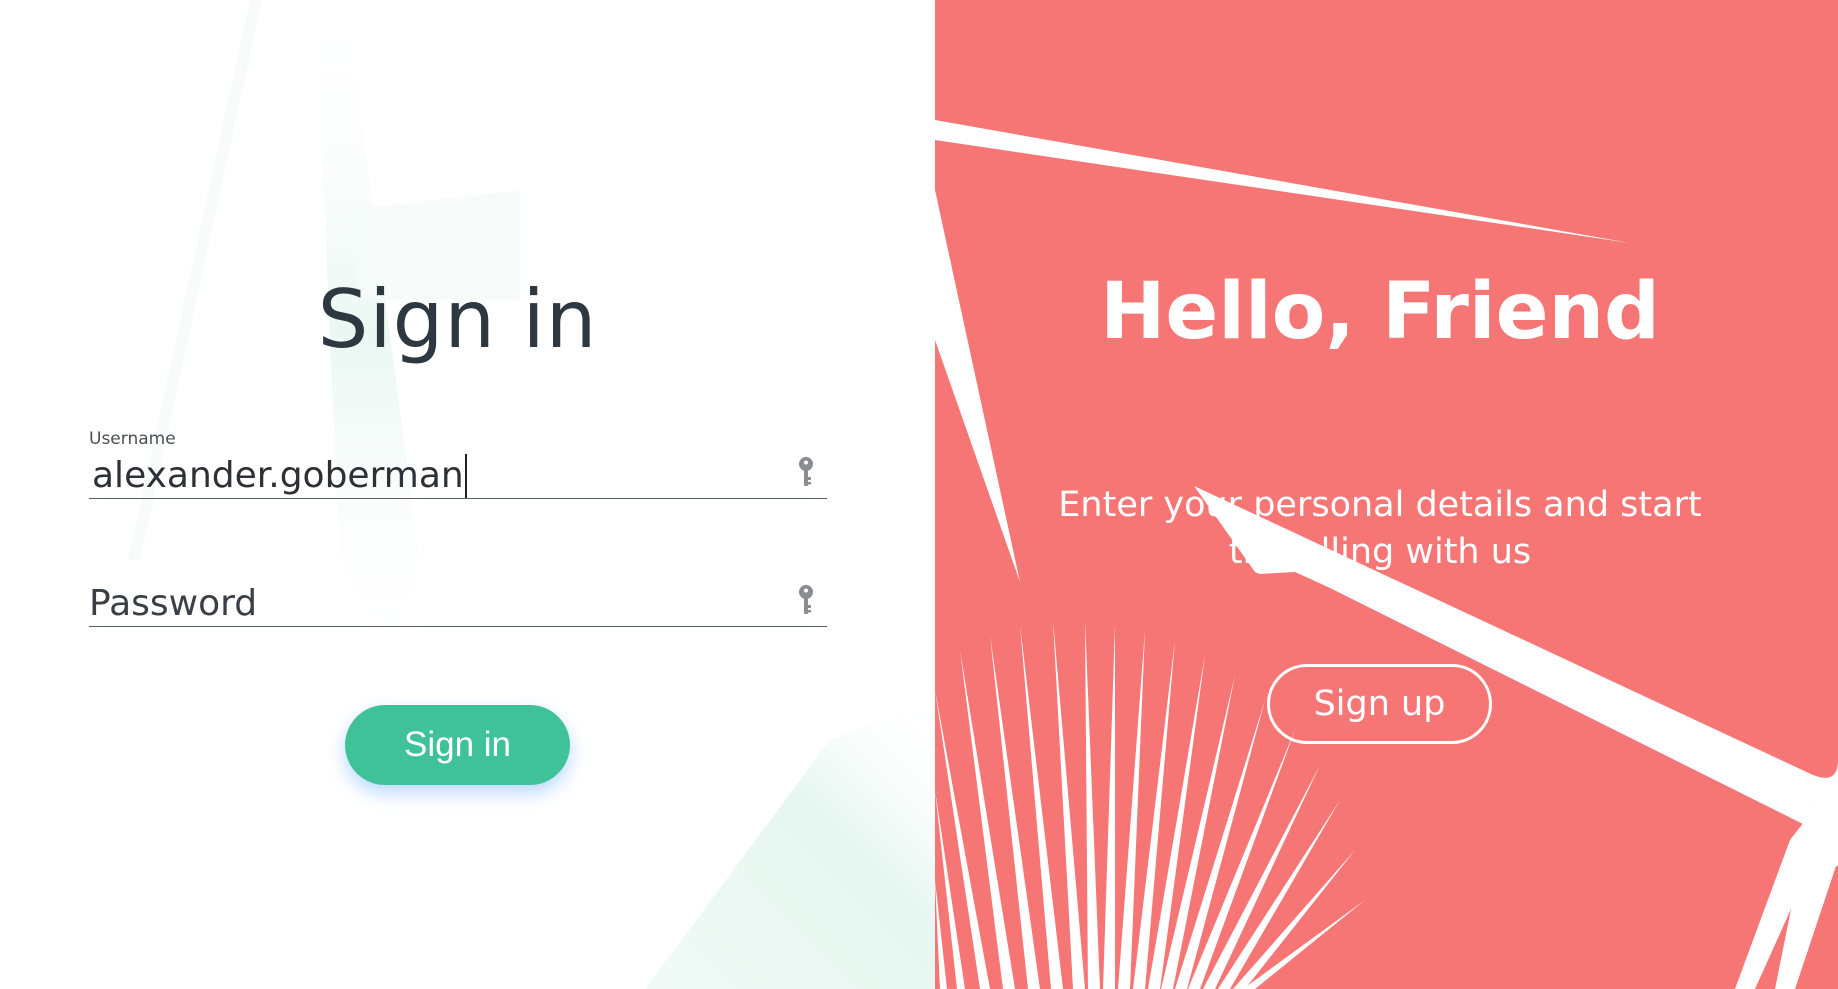 The image size is (1838, 989). I want to click on password-input: Password, so click(458, 602).